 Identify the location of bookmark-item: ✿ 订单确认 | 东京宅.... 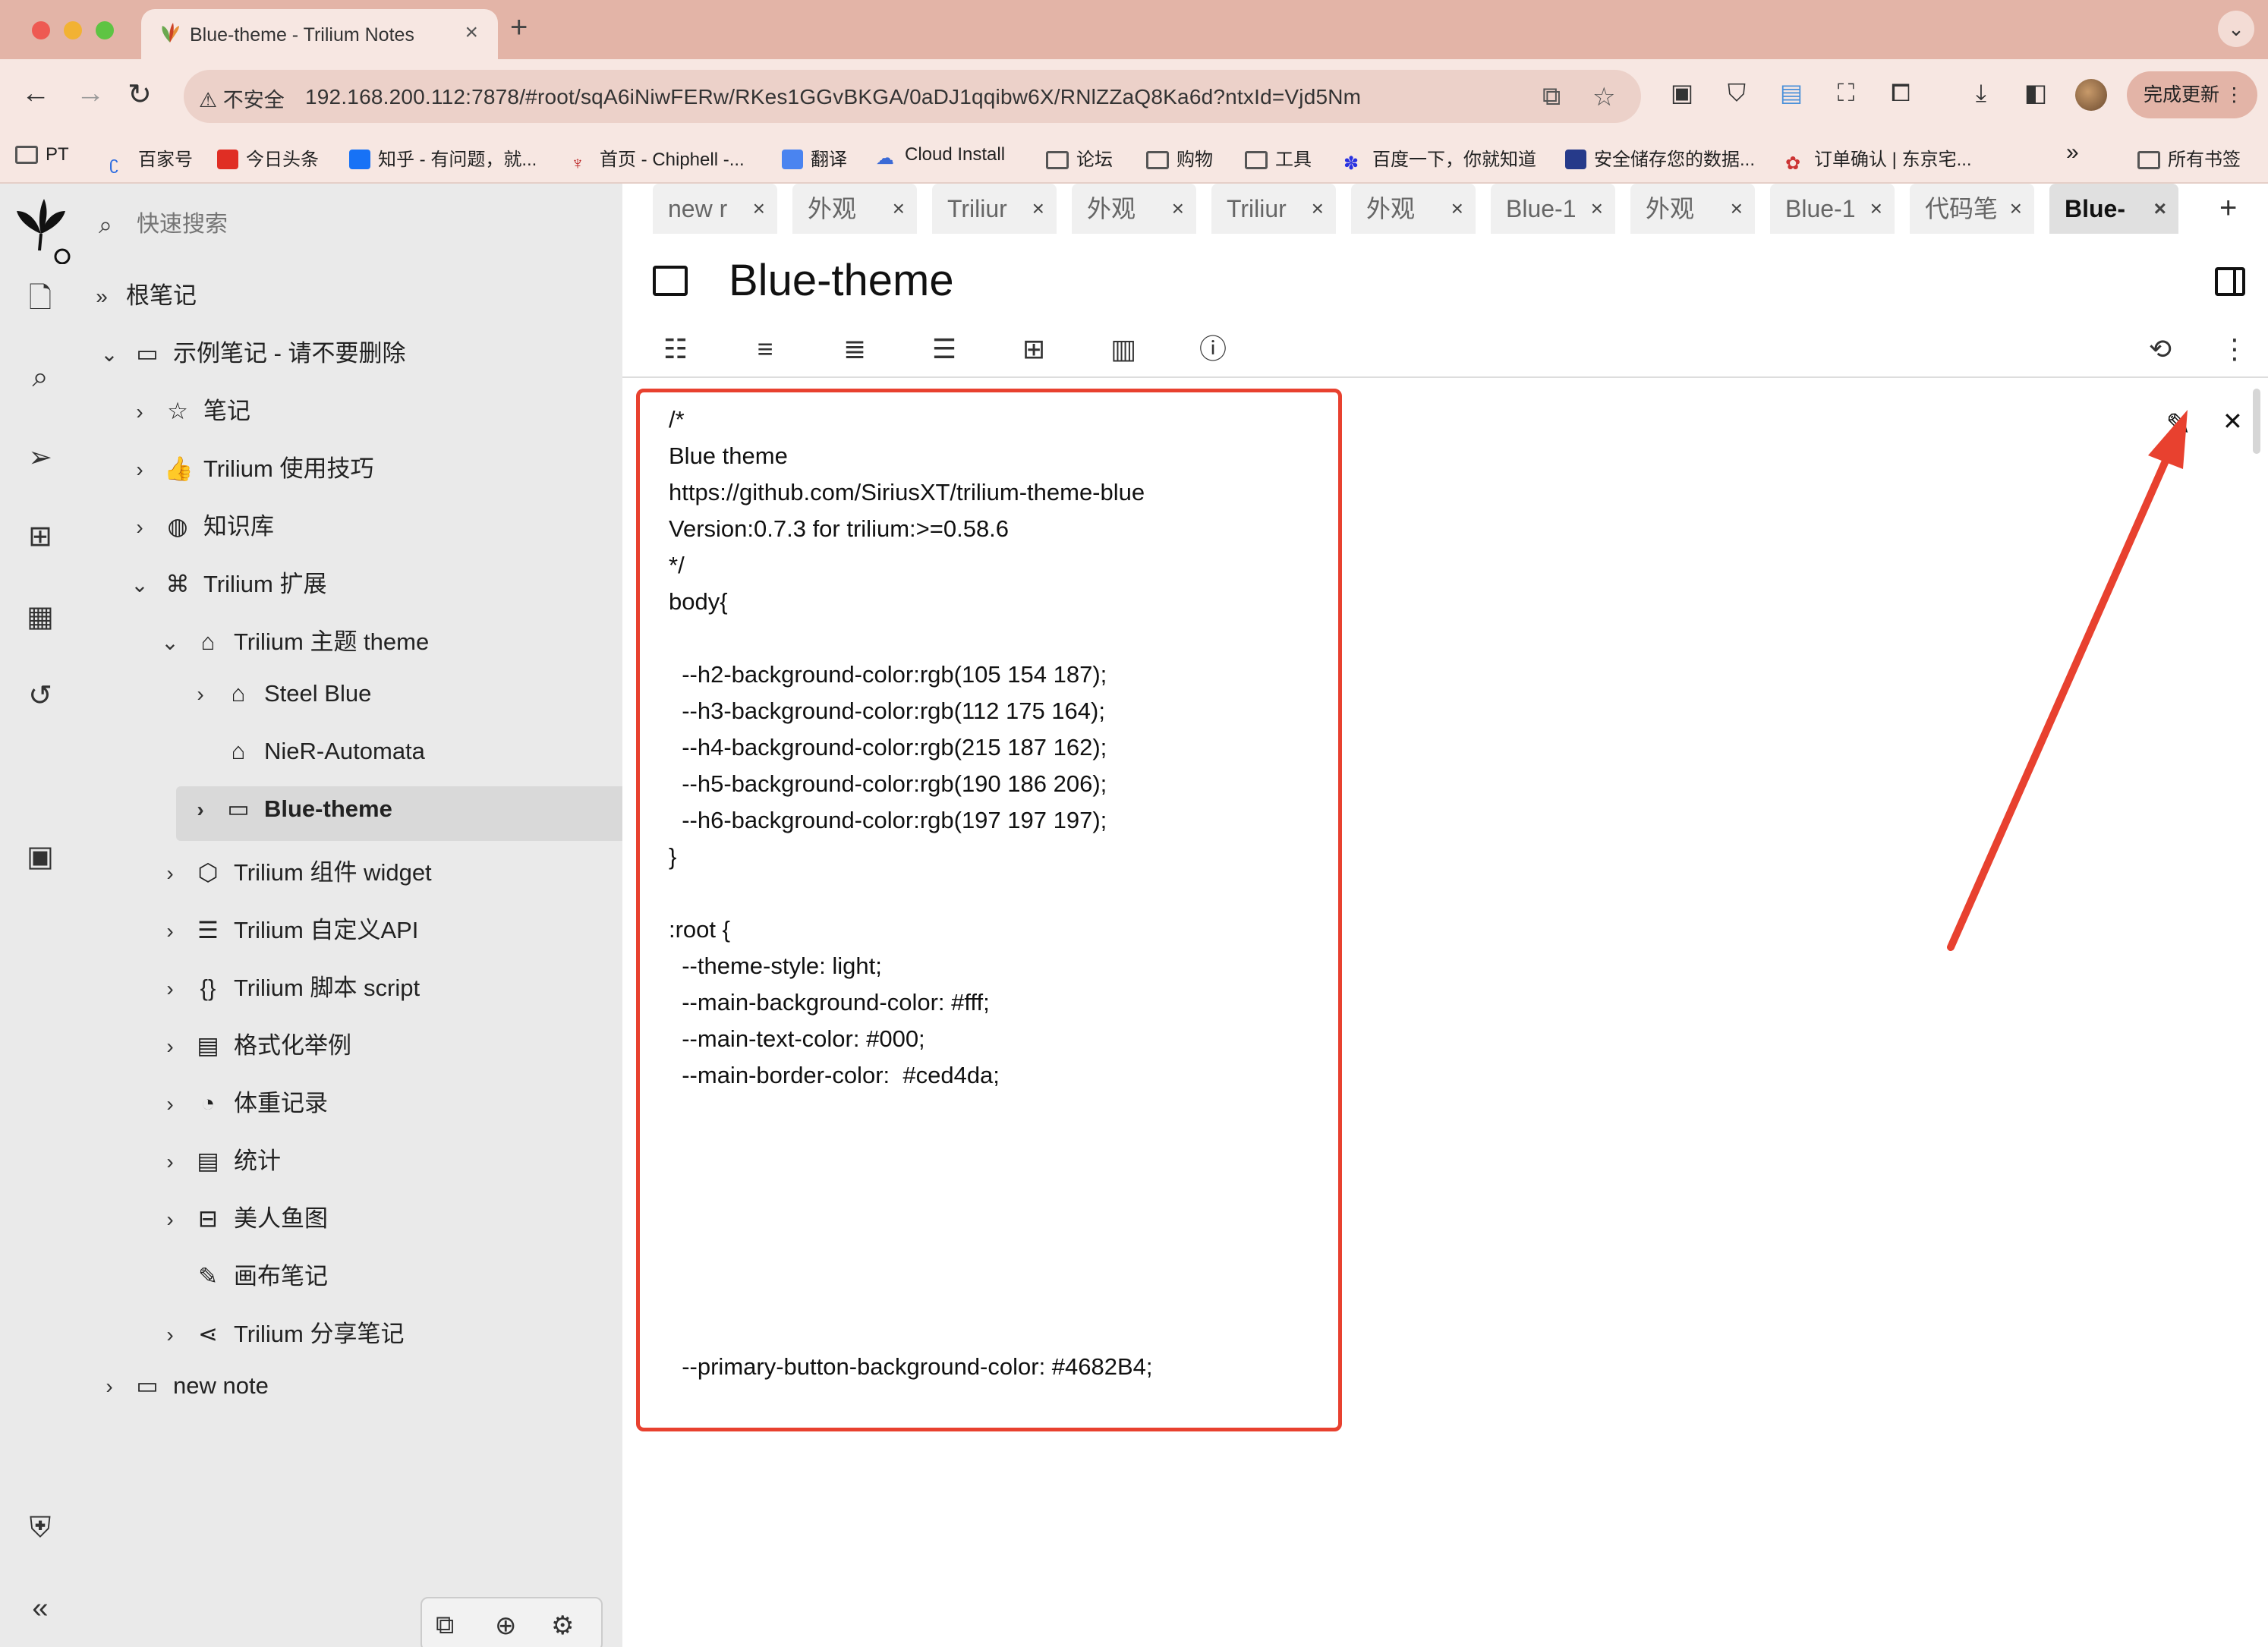
(1878, 159).